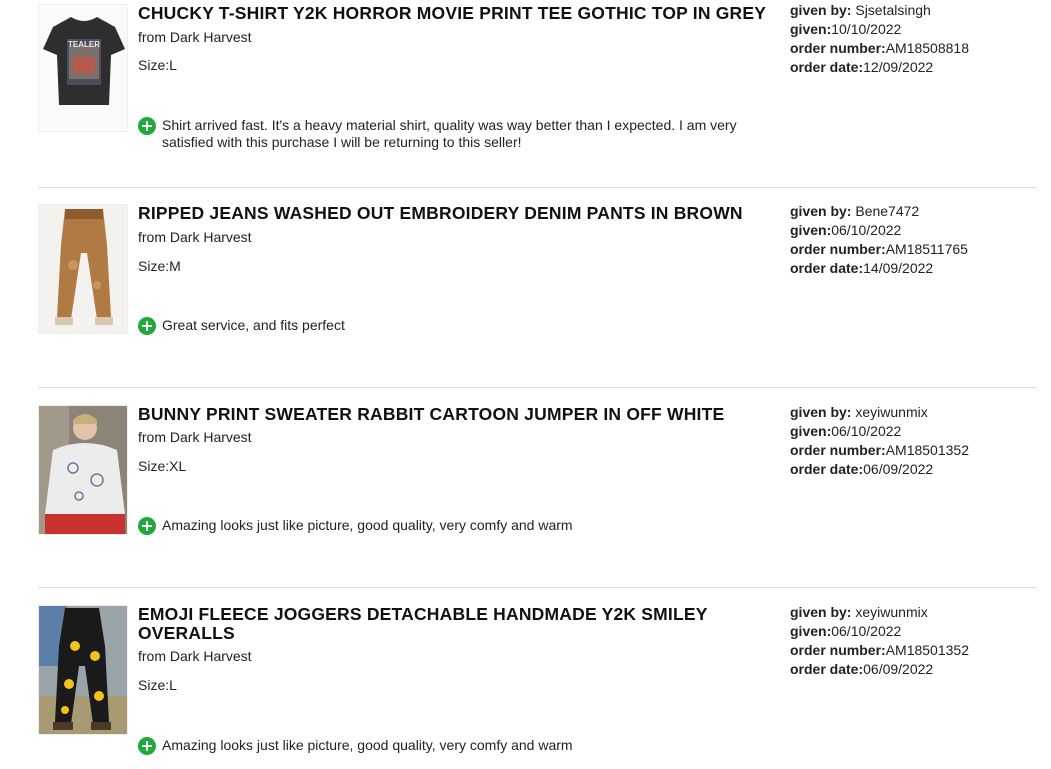 Image resolution: width=1051 pixels, height=769 pixels. I want to click on product-image-joggers, so click(83, 670).